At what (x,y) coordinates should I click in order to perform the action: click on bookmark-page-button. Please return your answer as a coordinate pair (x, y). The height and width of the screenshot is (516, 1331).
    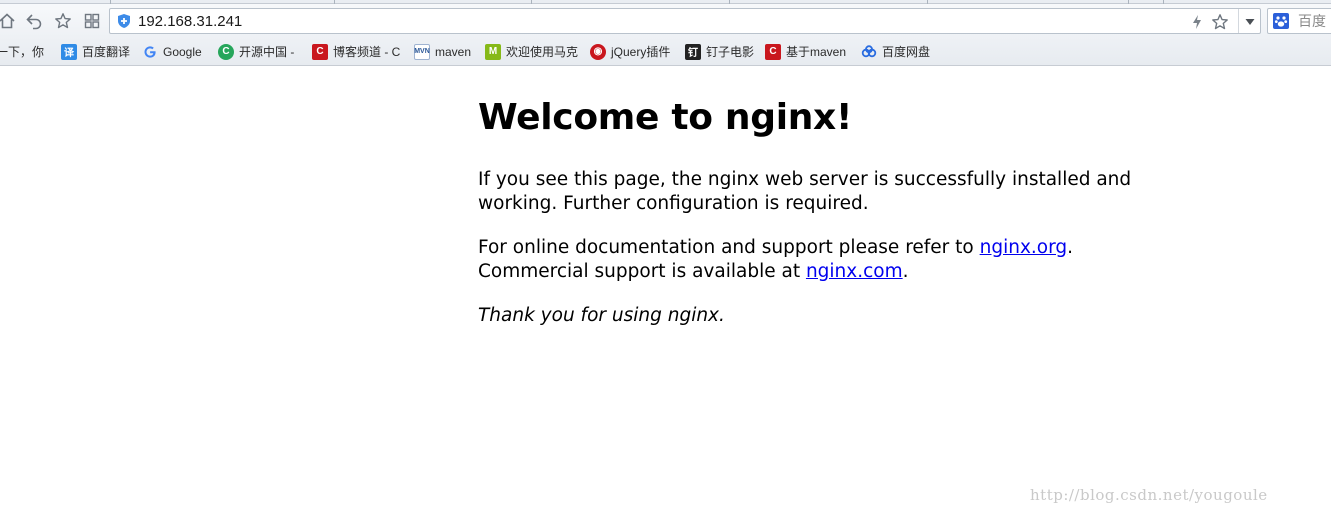
    Looking at the image, I should click on (1220, 22).